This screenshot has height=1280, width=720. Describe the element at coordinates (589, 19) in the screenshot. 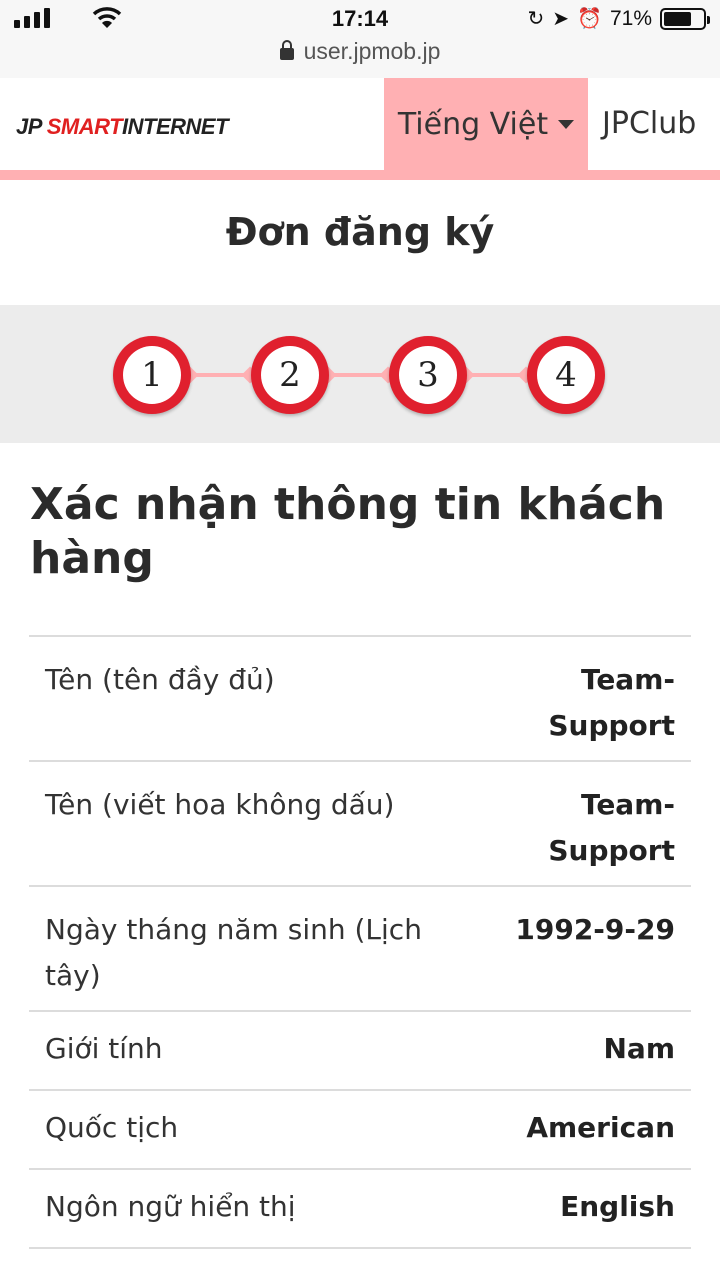

I see `alarm-icon: ⏰` at that location.